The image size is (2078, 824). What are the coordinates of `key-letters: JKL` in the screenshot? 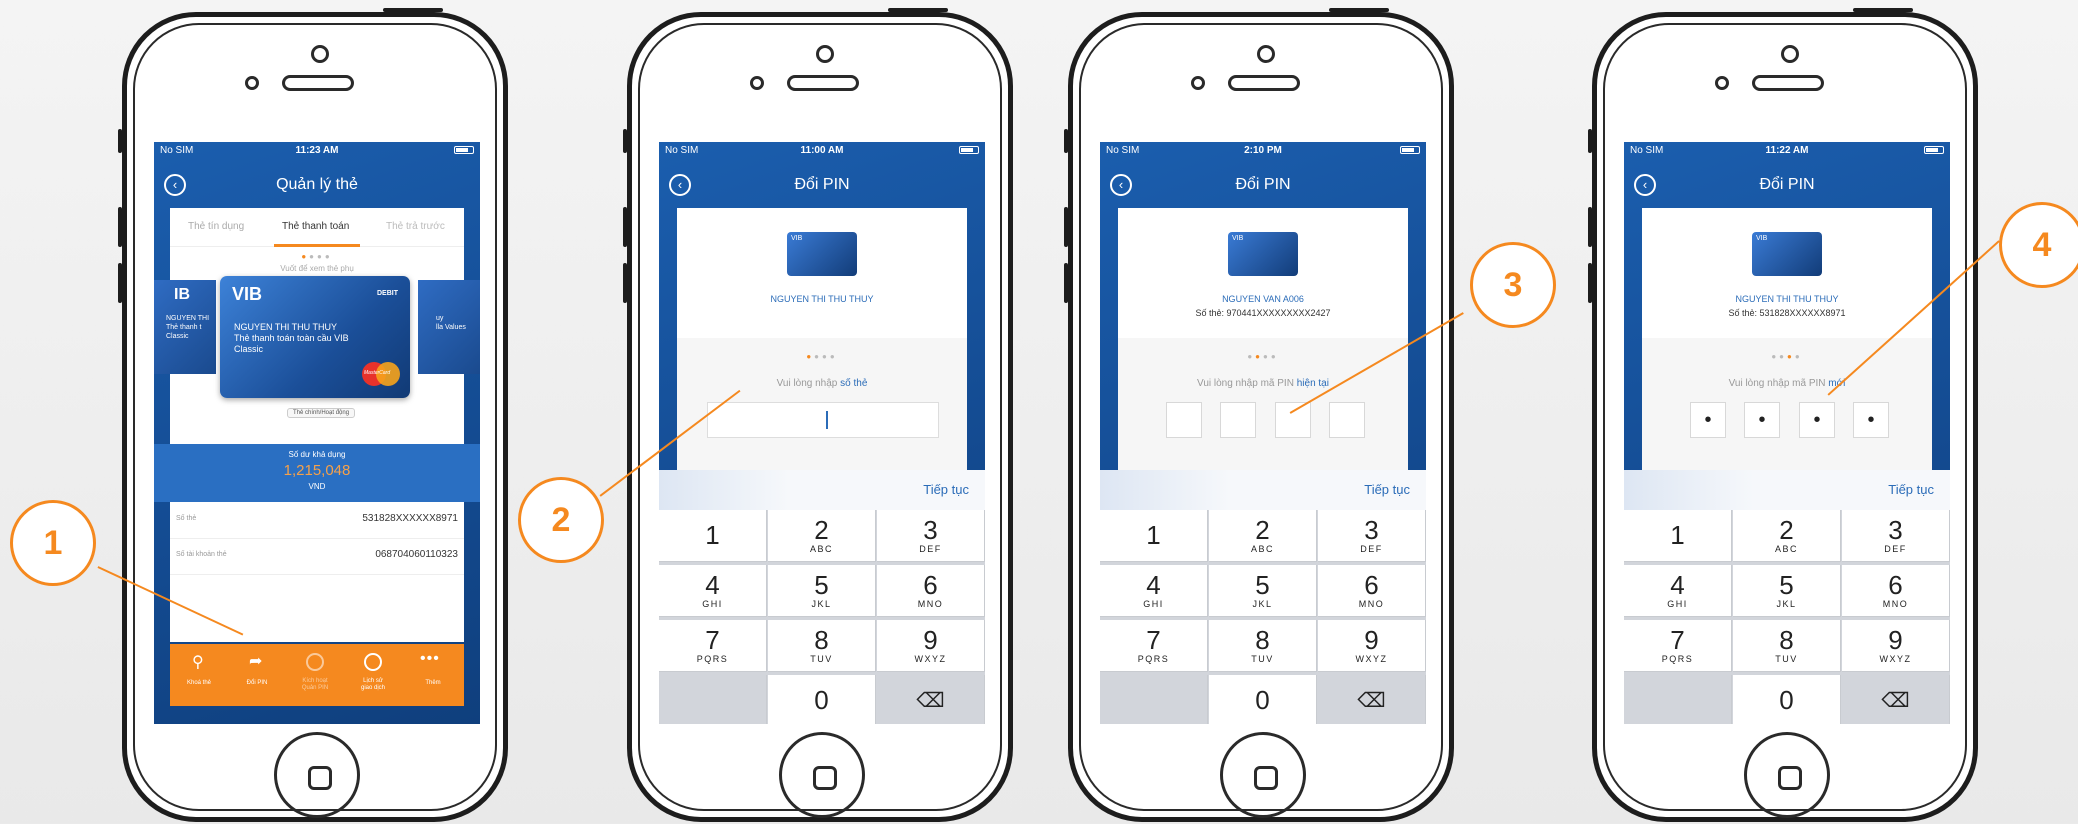 It's located at (821, 604).